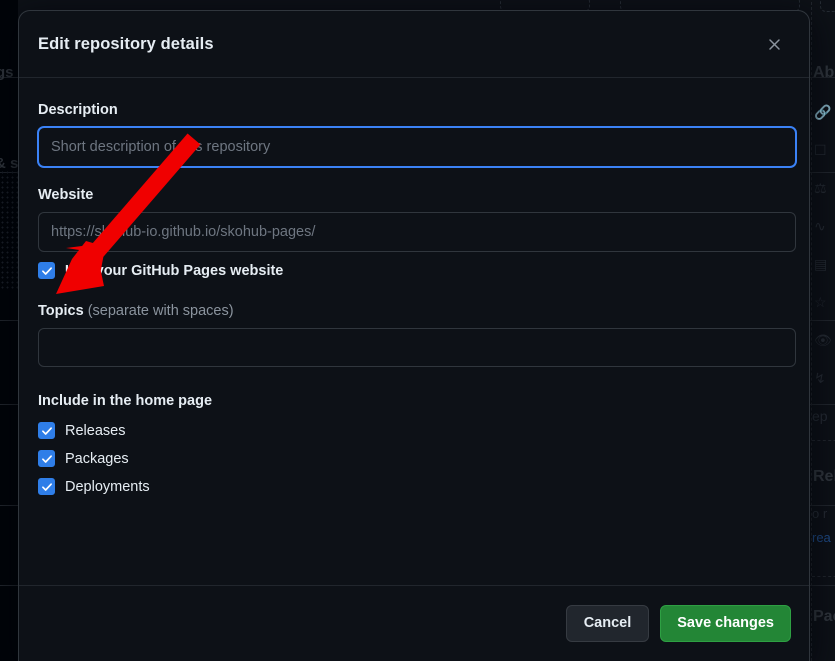 The height and width of the screenshot is (661, 835). Describe the element at coordinates (821, 537) in the screenshot. I see `backdrop-create-release-link: rea` at that location.